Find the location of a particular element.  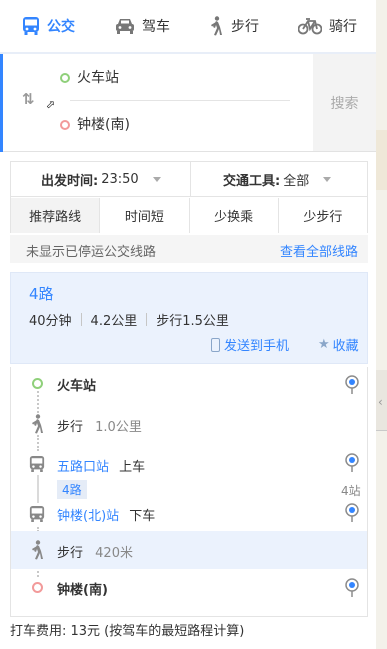

route-card: 4路 40分钟 4.2公里 步行1.5公里 发送到手机 ★ 收藏 is located at coordinates (189, 318).